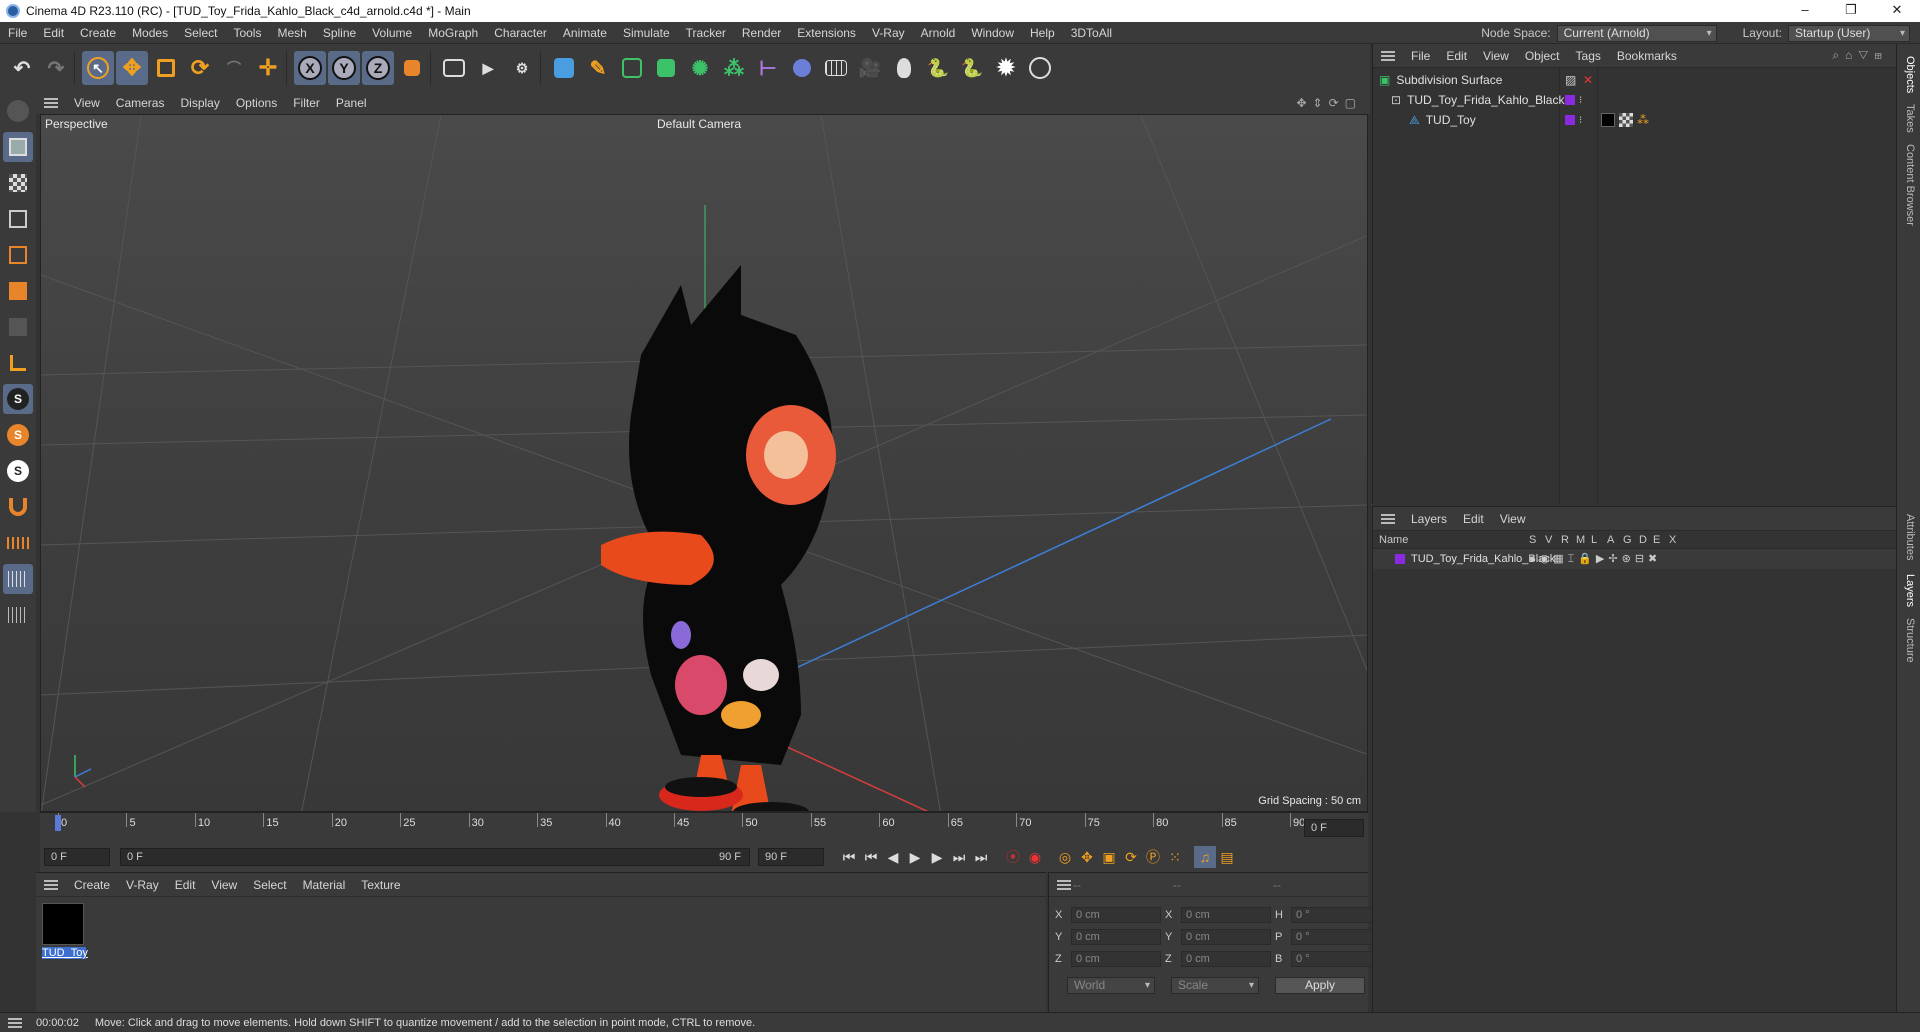 The image size is (1920, 1032). I want to click on arnold-globe-button, so click(1040, 68).